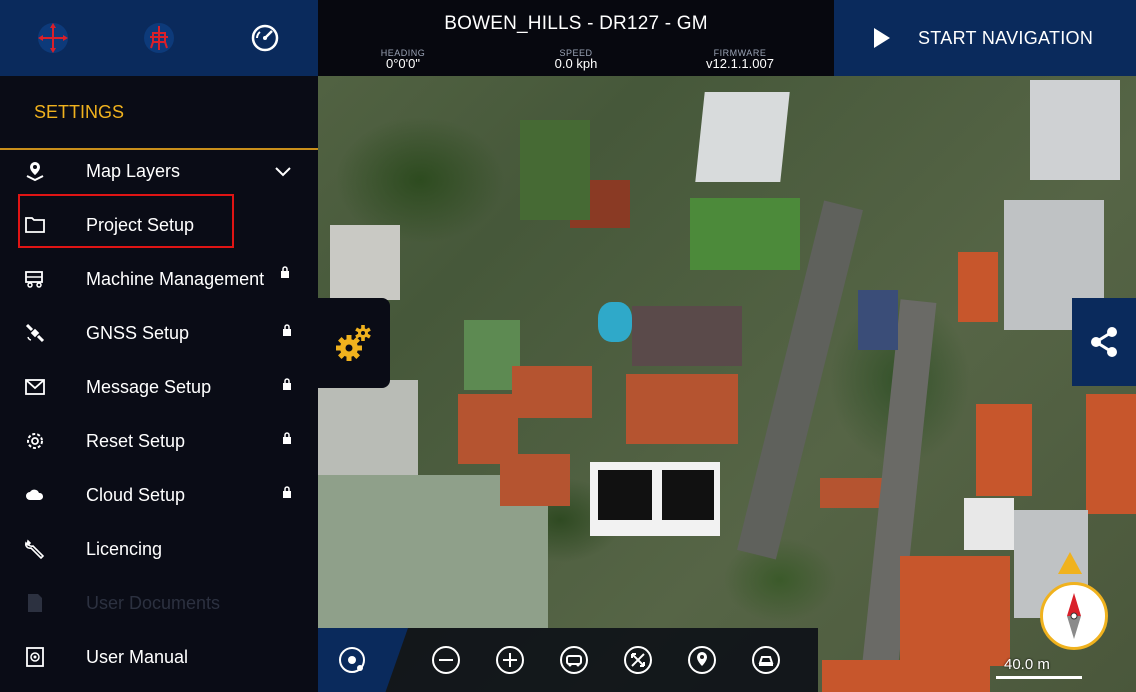 The width and height of the screenshot is (1136, 692). What do you see at coordinates (175, 278) in the screenshot?
I see `sidebar-item-label: Machine Management` at bounding box center [175, 278].